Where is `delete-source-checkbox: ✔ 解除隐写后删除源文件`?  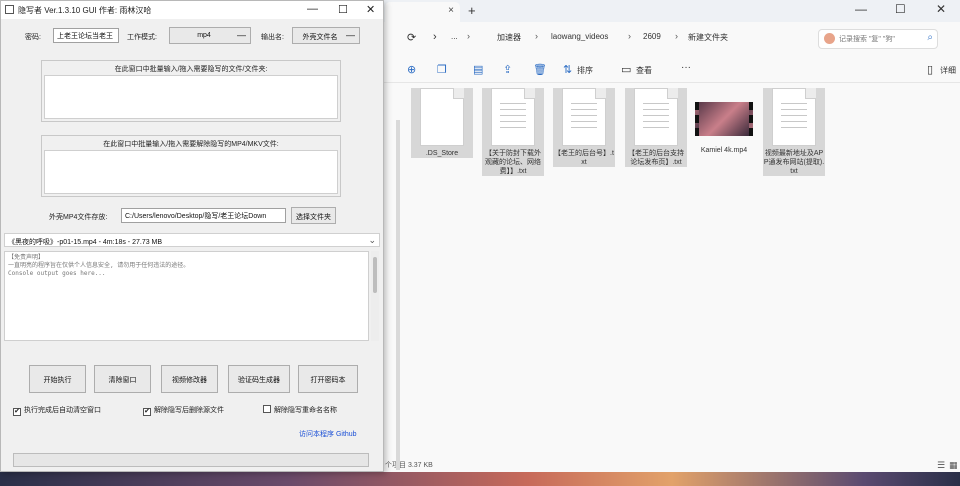
delete-source-checkbox: ✔ 解除隐写后删除源文件 is located at coordinates (183, 410).